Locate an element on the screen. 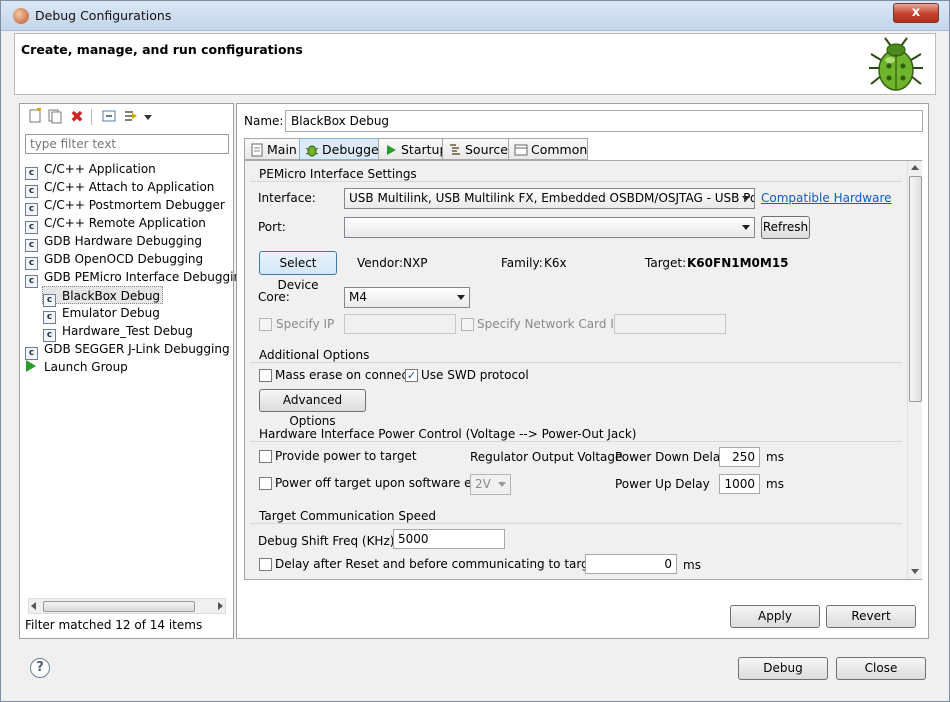 This screenshot has height=702, width=950. ip-address-input is located at coordinates (400, 324).